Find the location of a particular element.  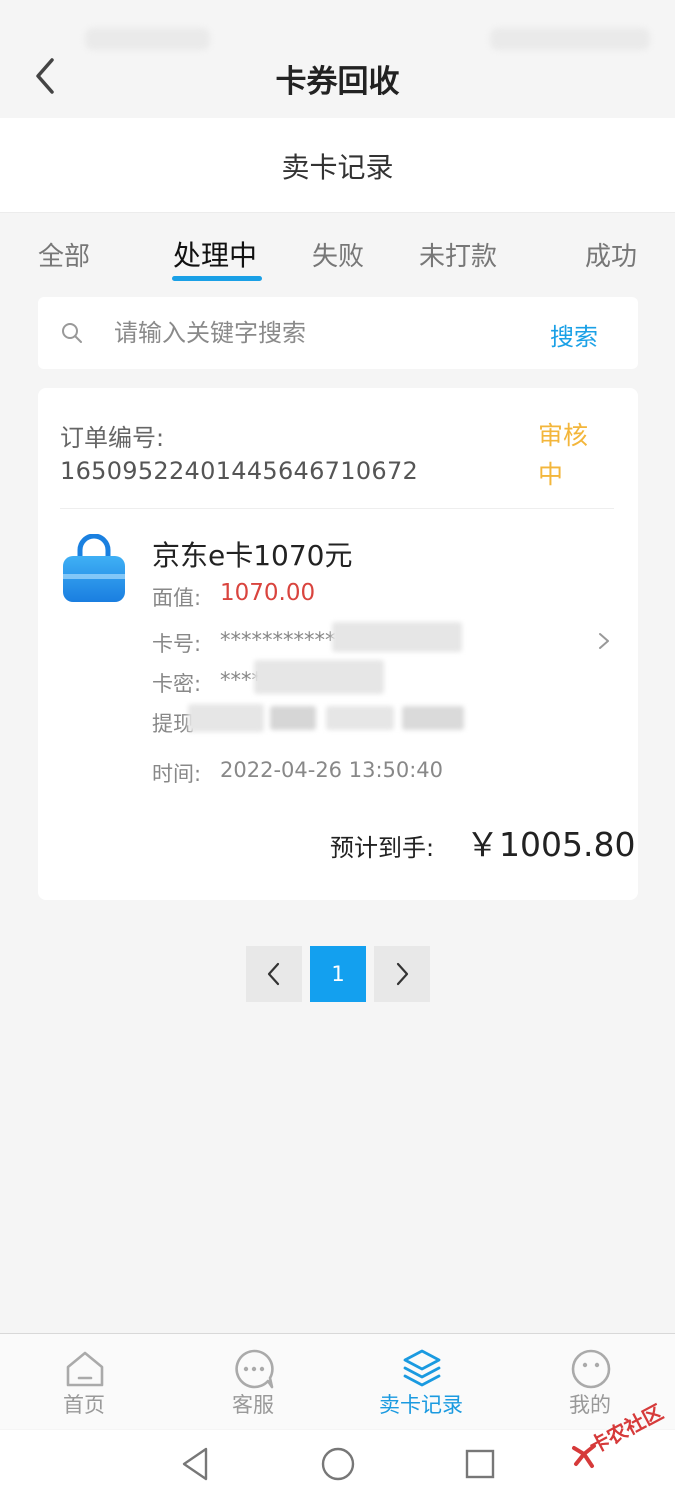

tab-failed: 失败 is located at coordinates (338, 254).